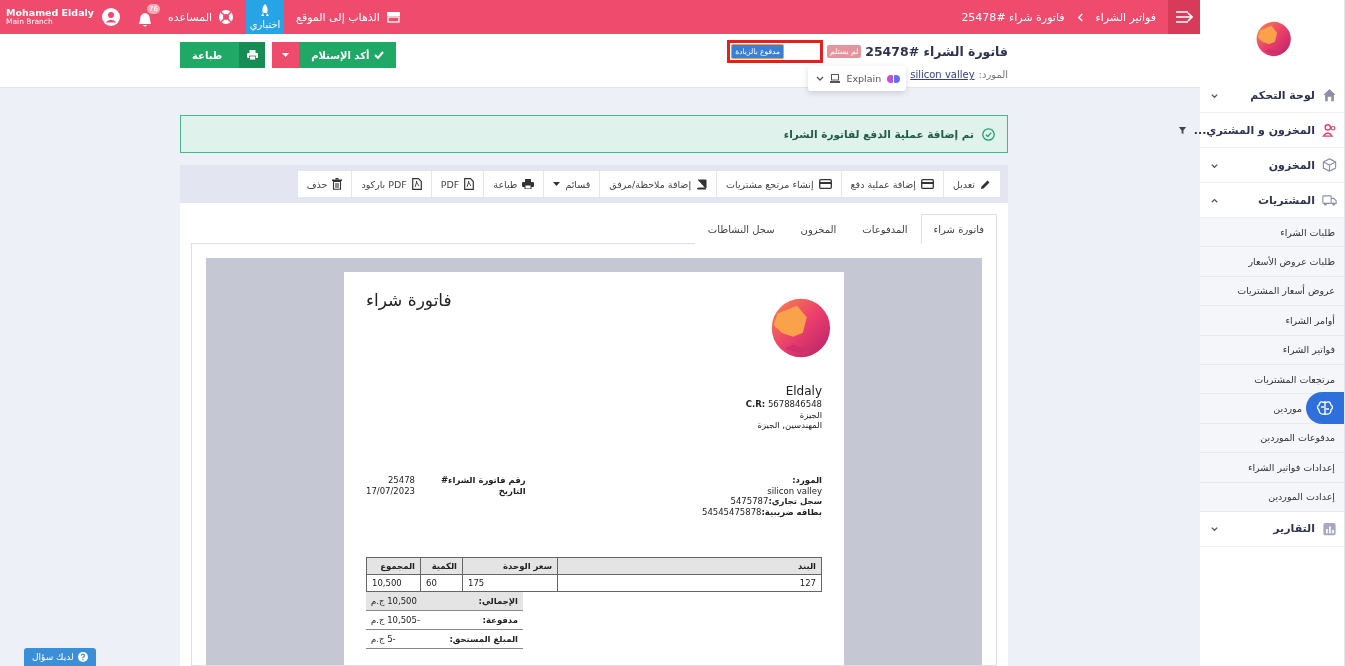  I want to click on company-address: المهندسين, الجيزة, so click(789, 425).